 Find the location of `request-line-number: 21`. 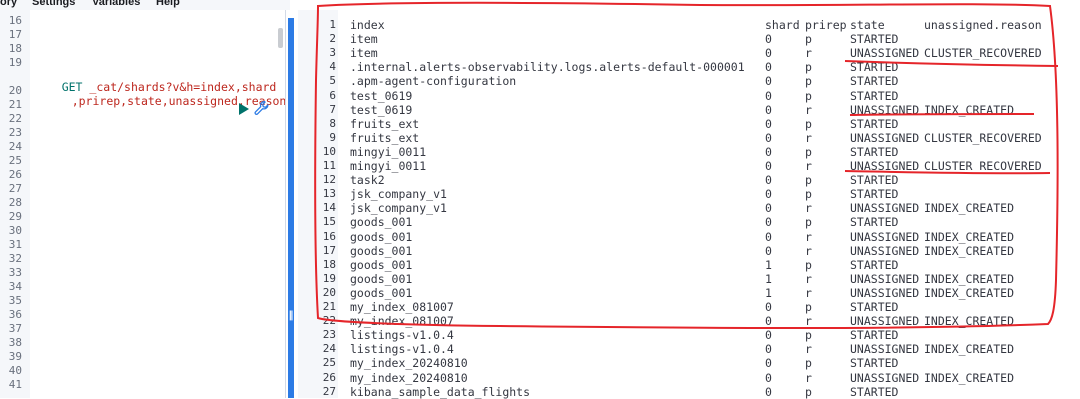

request-line-number: 21 is located at coordinates (15, 104).